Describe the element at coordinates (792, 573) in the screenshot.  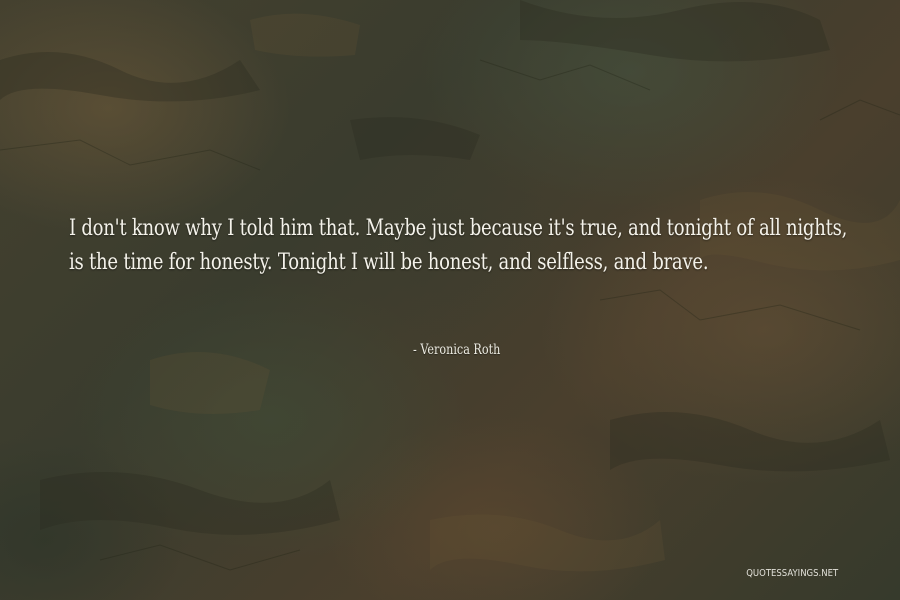
I see `site-watermark: QUOTESSAYINGS.NET` at that location.